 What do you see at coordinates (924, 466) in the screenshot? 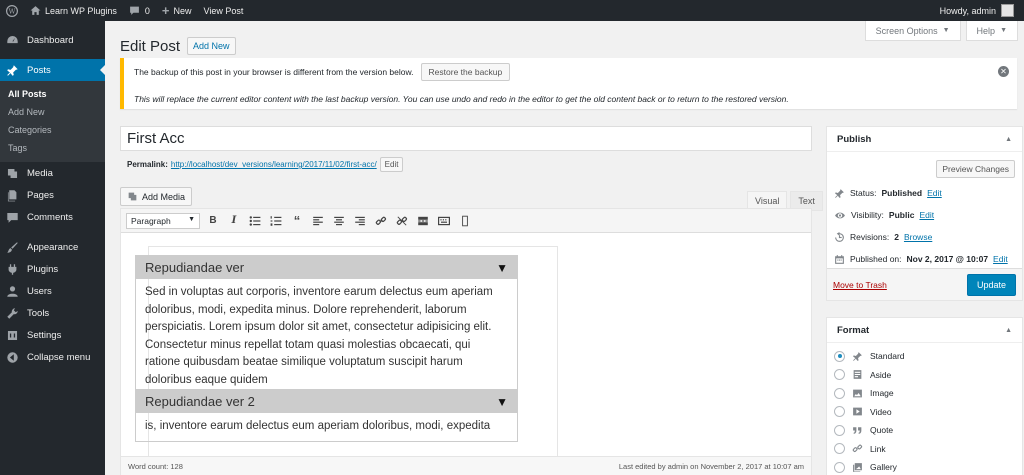
I see `format-option-gallery: Gallery` at bounding box center [924, 466].